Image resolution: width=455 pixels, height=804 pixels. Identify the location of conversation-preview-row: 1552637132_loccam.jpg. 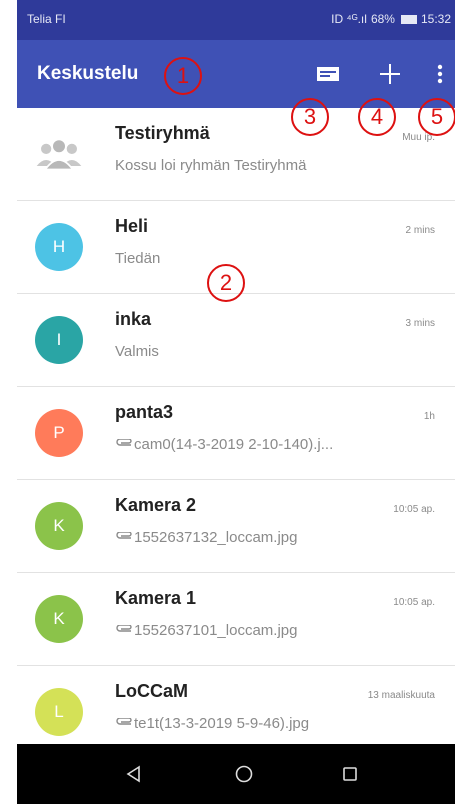
(206, 537).